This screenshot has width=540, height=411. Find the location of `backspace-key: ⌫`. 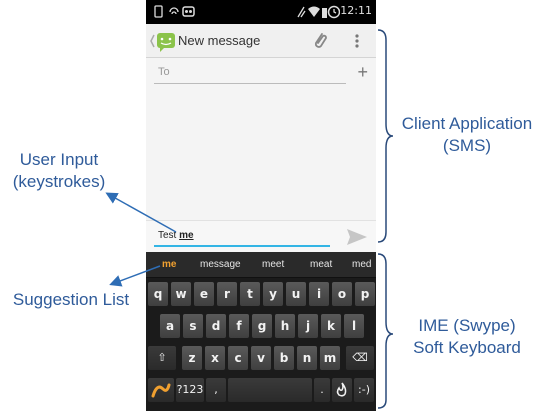

backspace-key: ⌫ is located at coordinates (360, 358).